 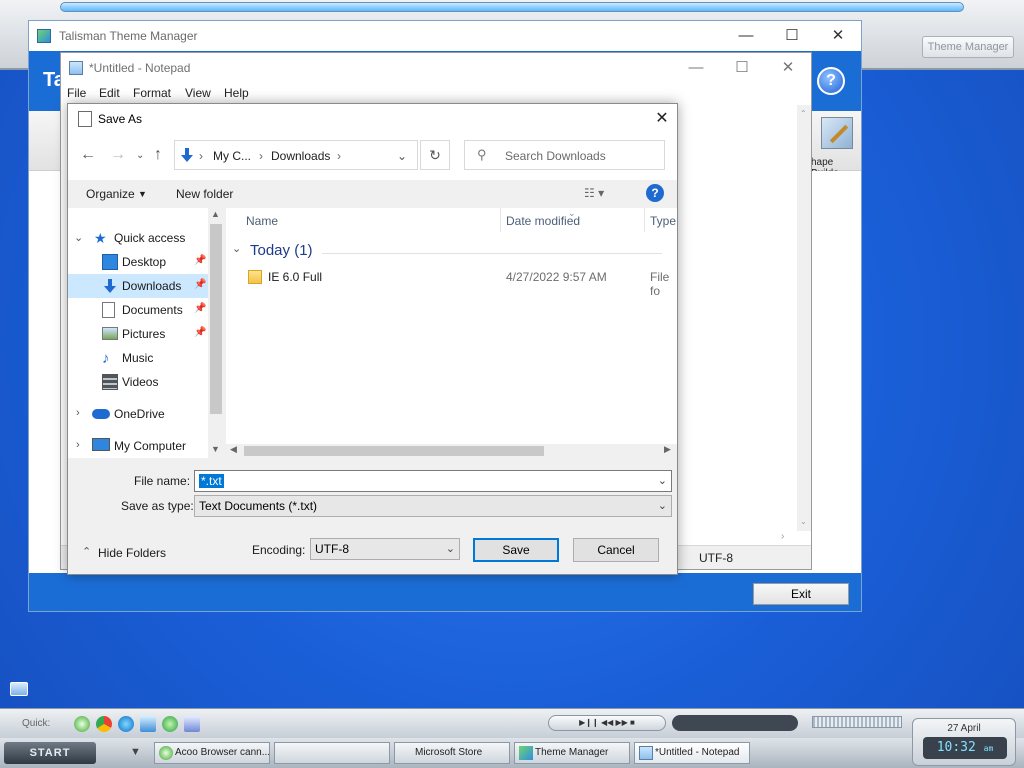 I want to click on horizontal-scroll-thumb, so click(x=394, y=451).